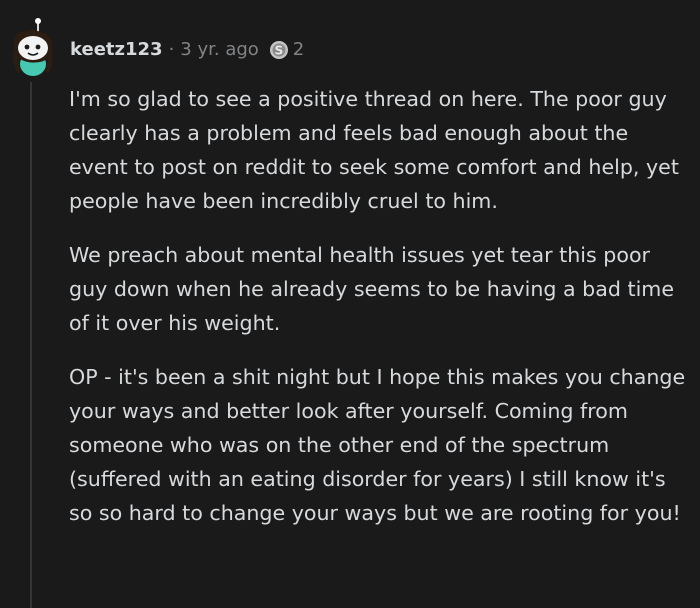 The height and width of the screenshot is (608, 700). I want to click on svg-text: S, so click(278, 51).